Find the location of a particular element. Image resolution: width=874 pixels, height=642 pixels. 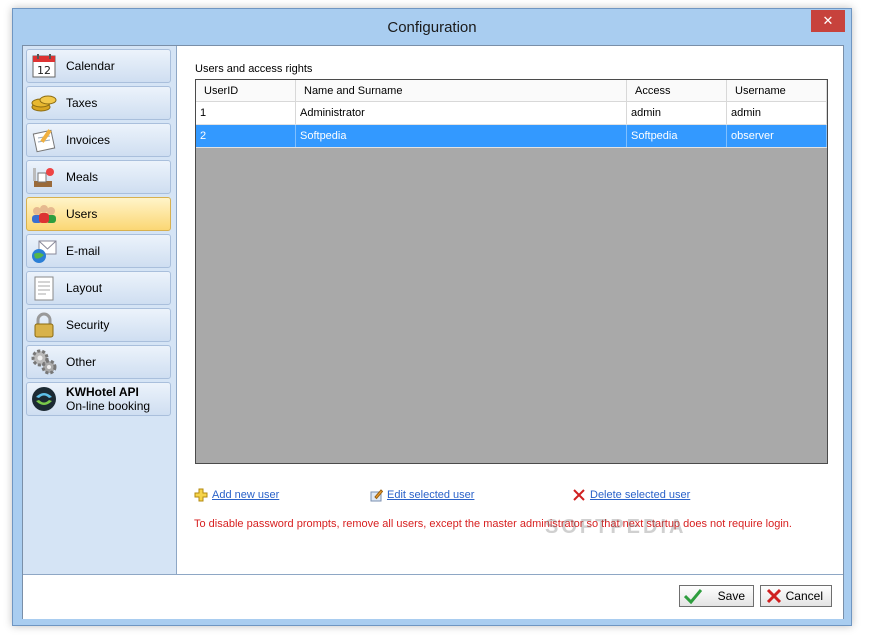

layout-icon is located at coordinates (44, 288).